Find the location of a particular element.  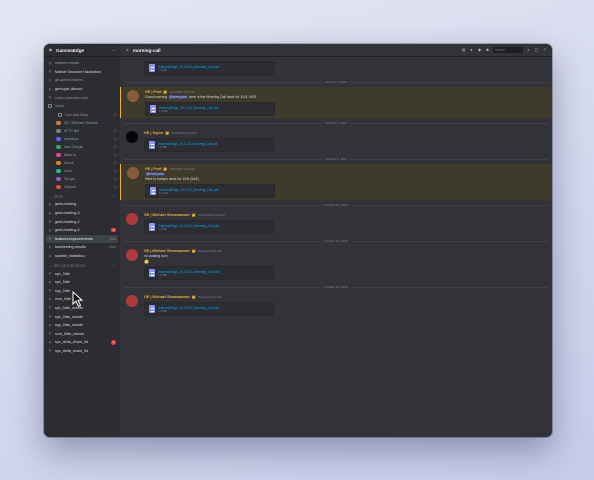

voice-member: ATTP Nel 2 is located at coordinates (82, 131).